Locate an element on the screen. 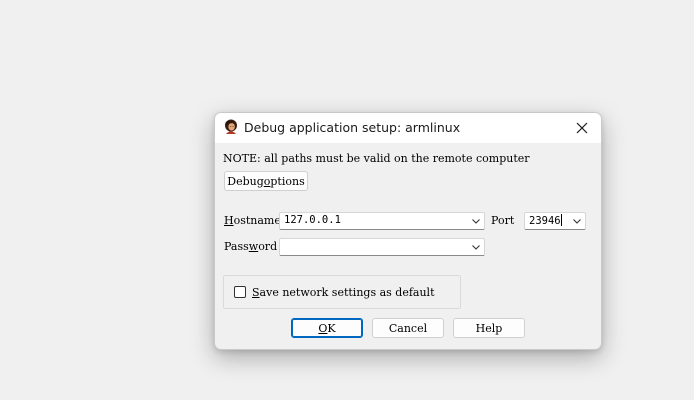 This screenshot has width=694, height=400. password-combobox is located at coordinates (382, 247).